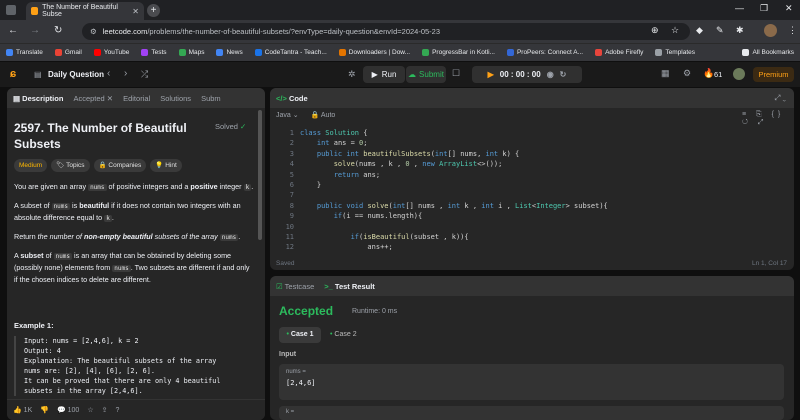 The height and width of the screenshot is (420, 800). Describe the element at coordinates (104, 136) in the screenshot. I see `problem-title: 2597. The Number of Beautiful Subsets` at that location.